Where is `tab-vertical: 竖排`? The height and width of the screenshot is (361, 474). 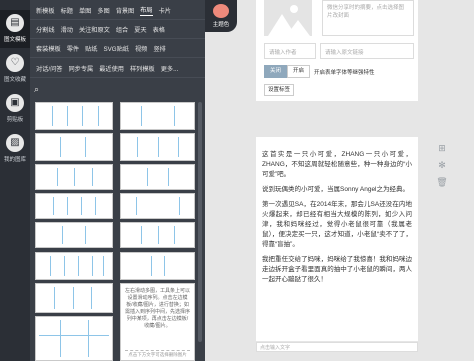
tab-vertical: 竖排 is located at coordinates (159, 48).